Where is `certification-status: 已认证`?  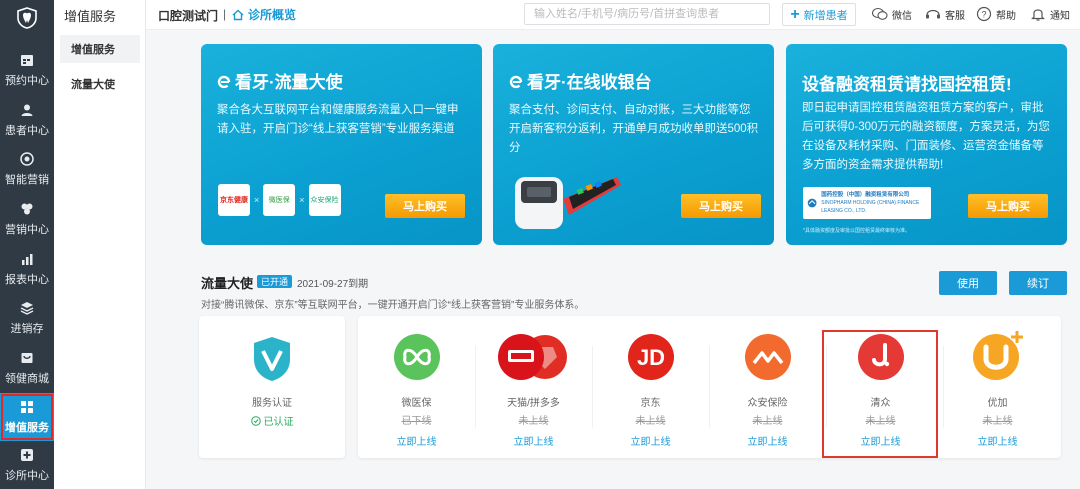
certification-status: 已认证 is located at coordinates (272, 420).